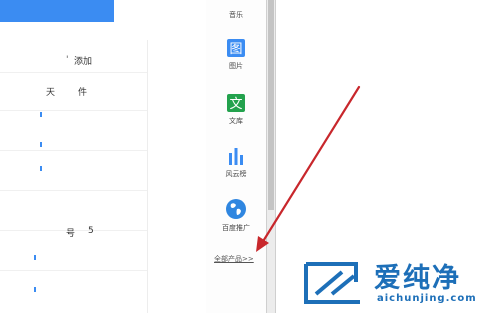 This screenshot has height=313, width=500. What do you see at coordinates (417, 278) in the screenshot?
I see `watermark-title: 爱纯净` at bounding box center [417, 278].